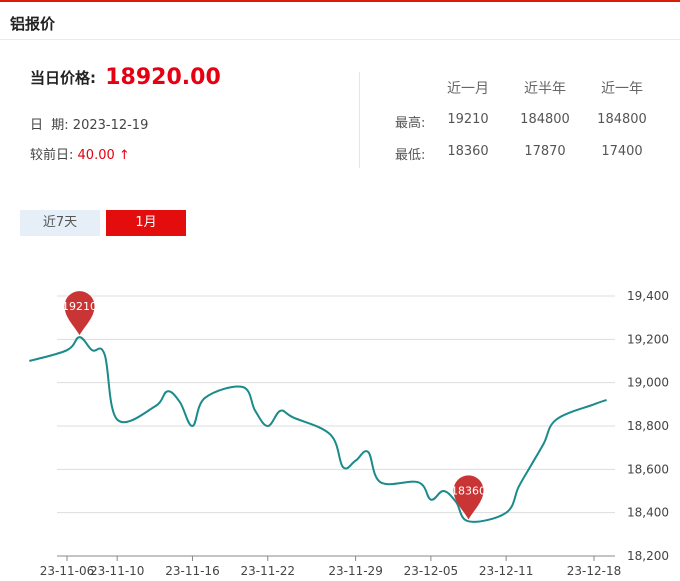  What do you see at coordinates (545, 151) in the screenshot?
I see `stats-low-halfyear: 17870` at bounding box center [545, 151].